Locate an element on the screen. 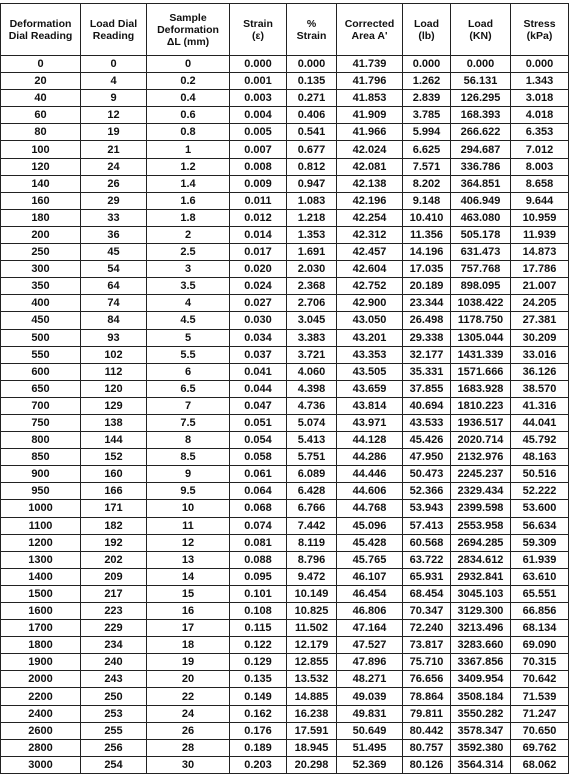 This screenshot has height=781, width=576. load-kn-cell: 3213.496 is located at coordinates (480, 628).